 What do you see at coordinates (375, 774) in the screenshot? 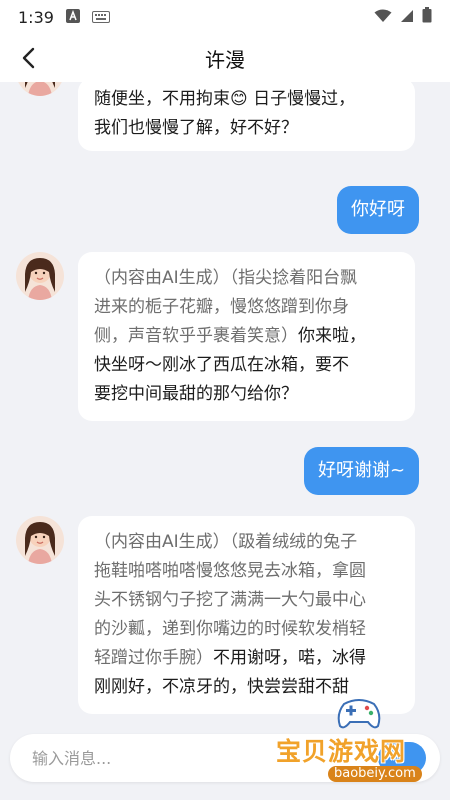
I see `watermark-url: baobeiy.com` at bounding box center [375, 774].